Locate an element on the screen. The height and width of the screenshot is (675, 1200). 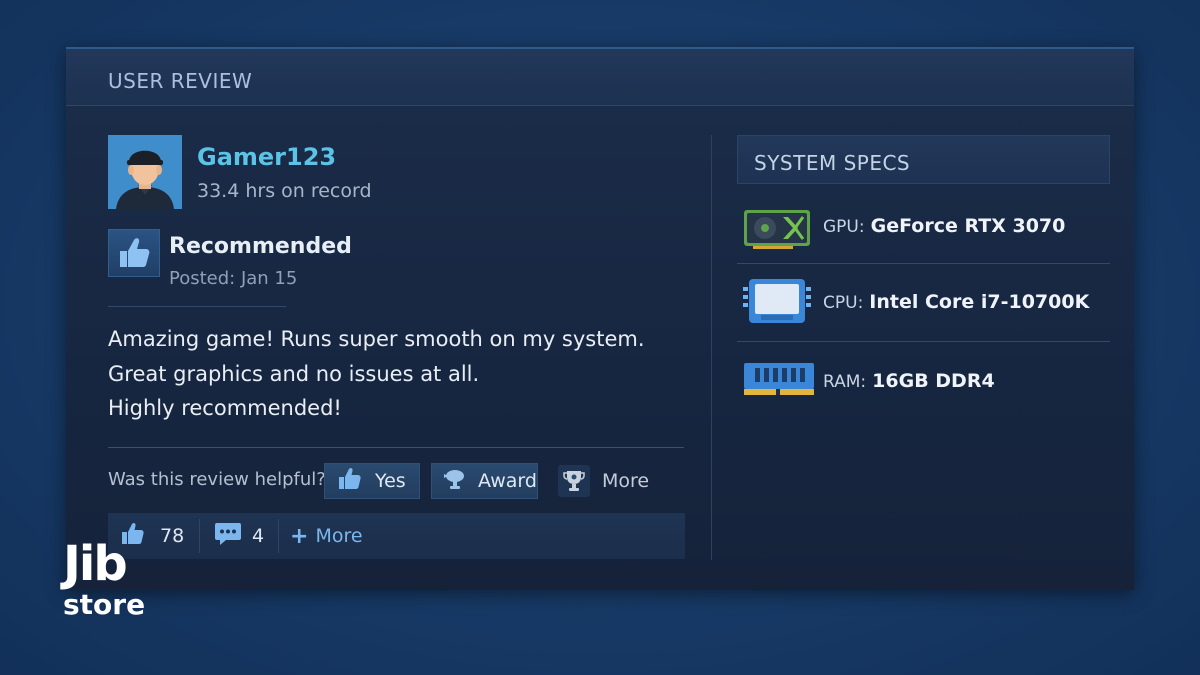
yes-button: Yes is located at coordinates (372, 481).